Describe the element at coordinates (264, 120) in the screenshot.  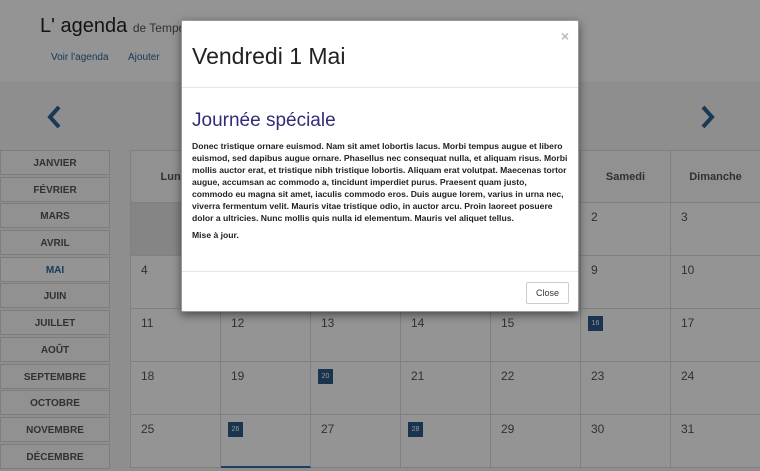
I see `modal-subtitle: Journée spéciale` at that location.